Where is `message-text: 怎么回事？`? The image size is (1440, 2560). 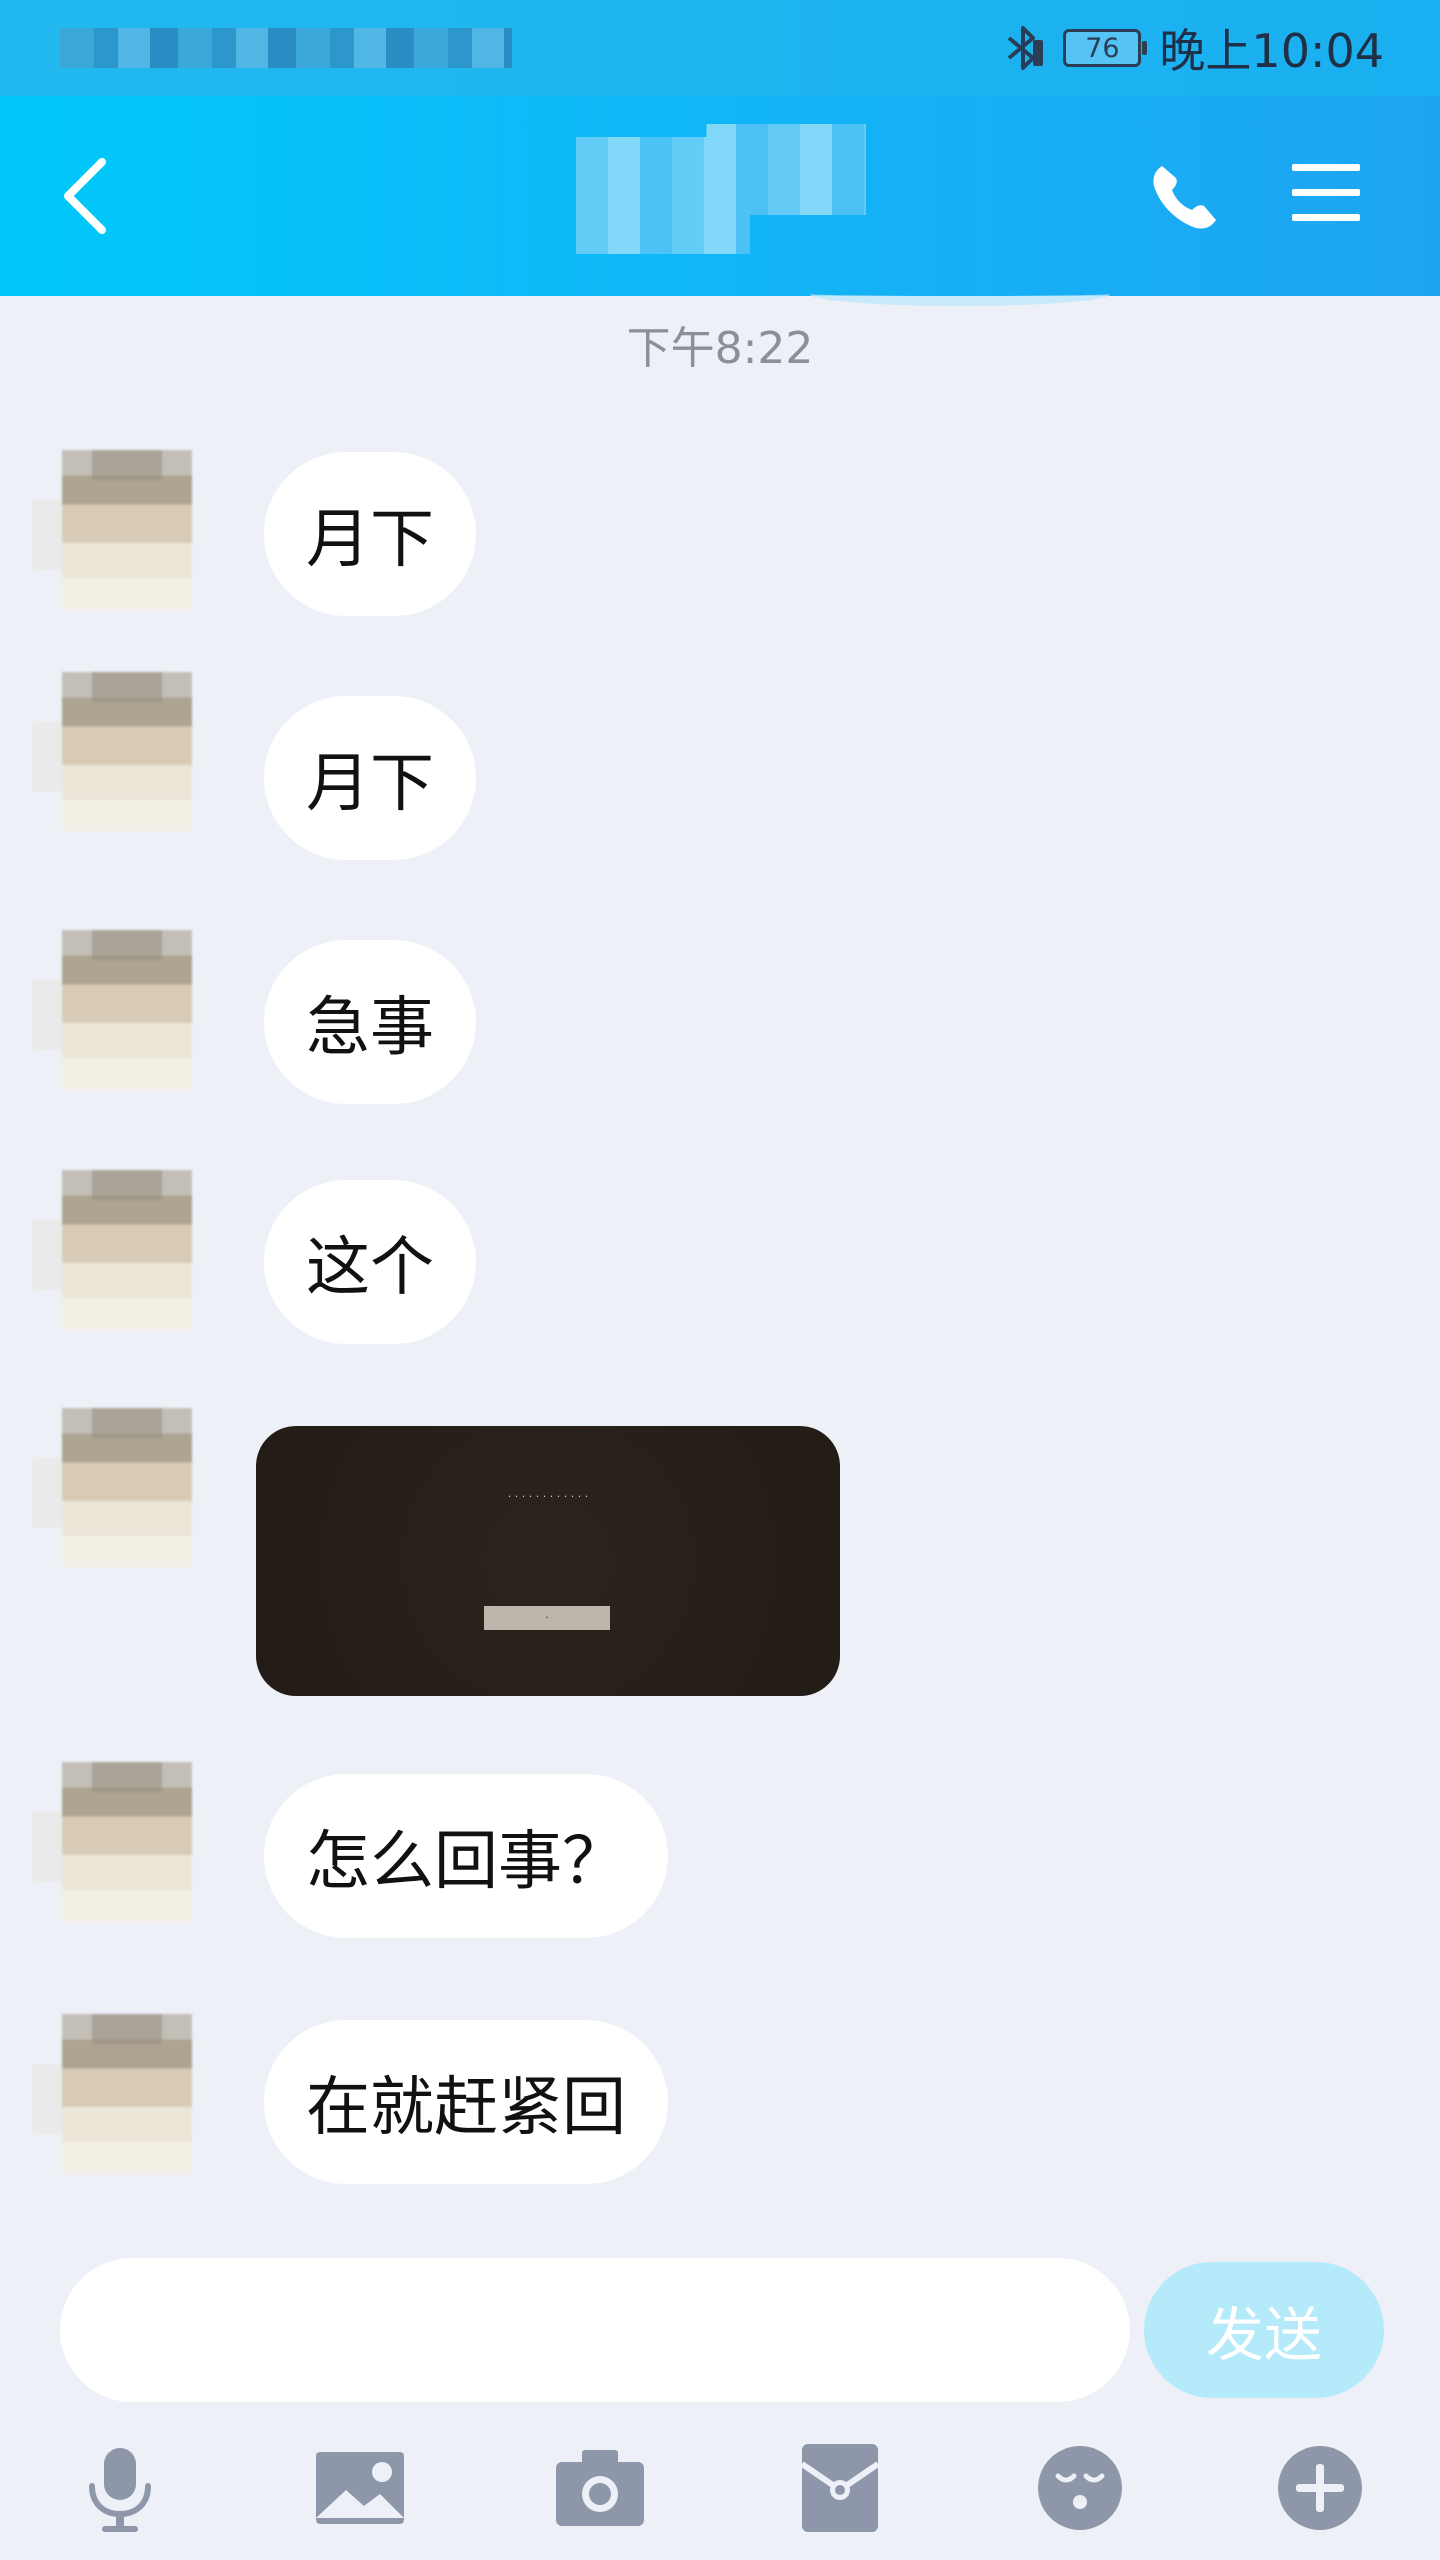 message-text: 怎么回事？ is located at coordinates (466, 1862).